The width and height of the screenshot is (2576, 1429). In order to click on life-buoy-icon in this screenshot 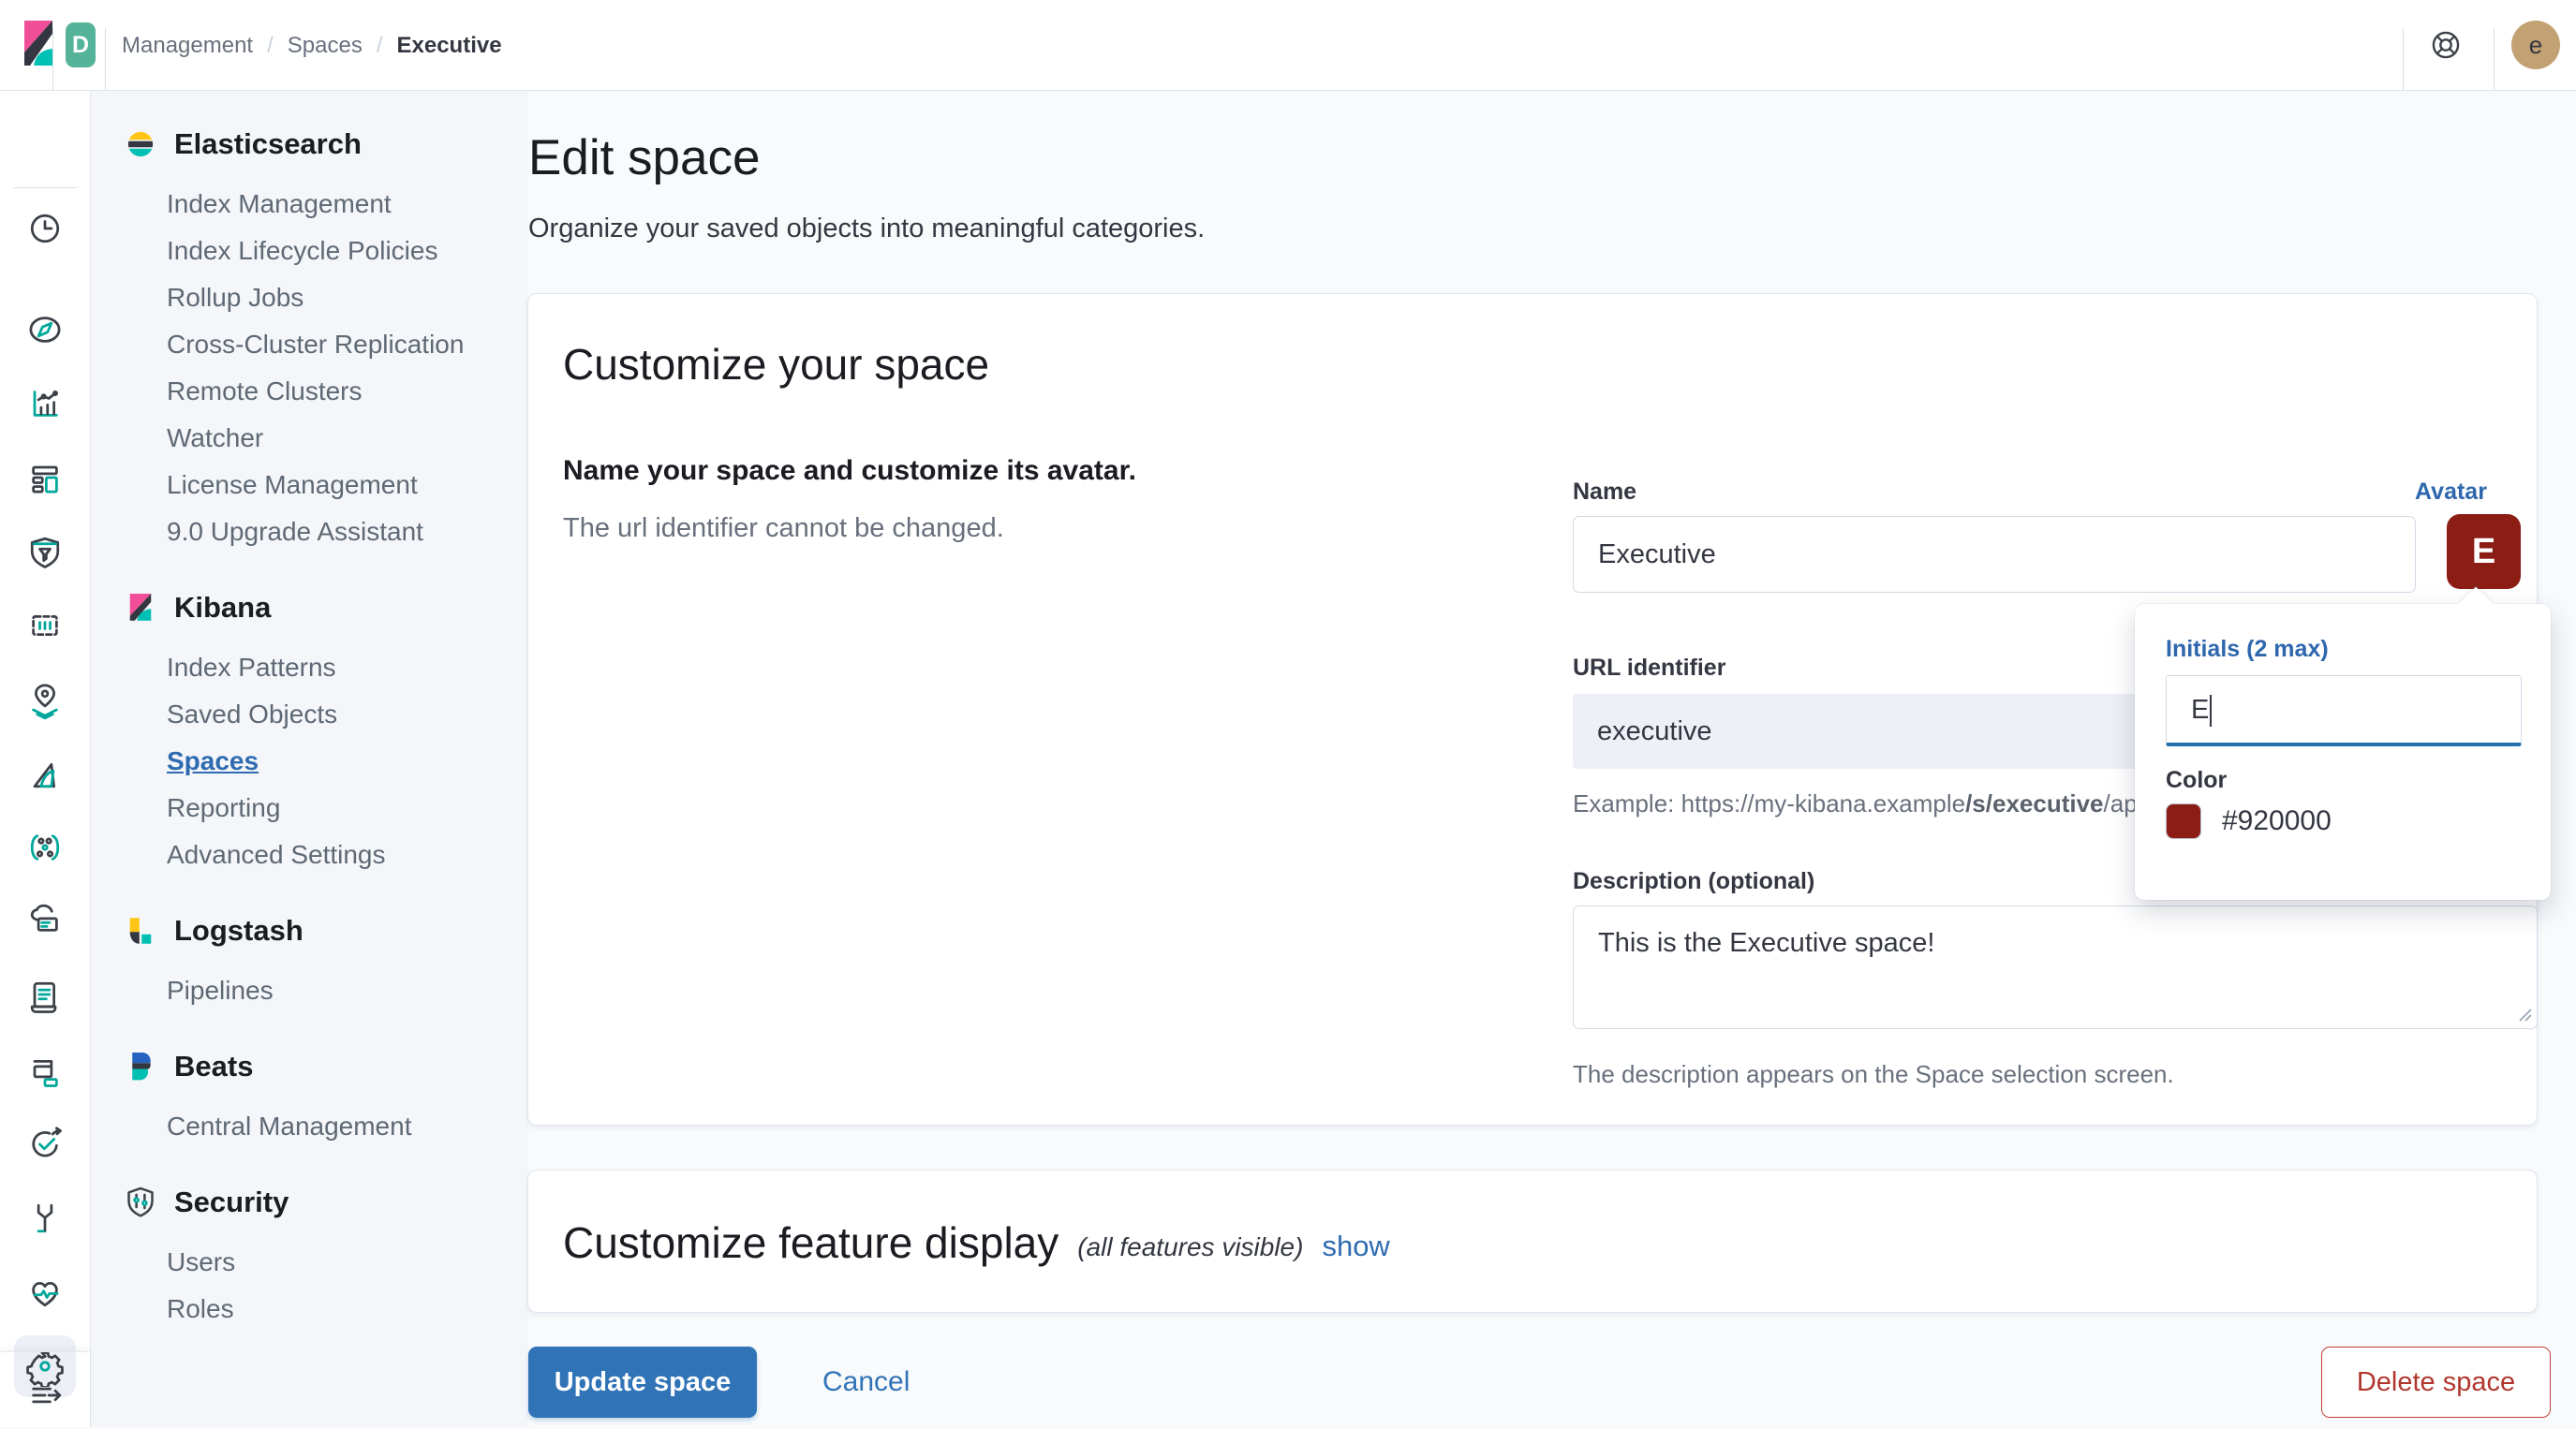, I will do `click(2446, 45)`.